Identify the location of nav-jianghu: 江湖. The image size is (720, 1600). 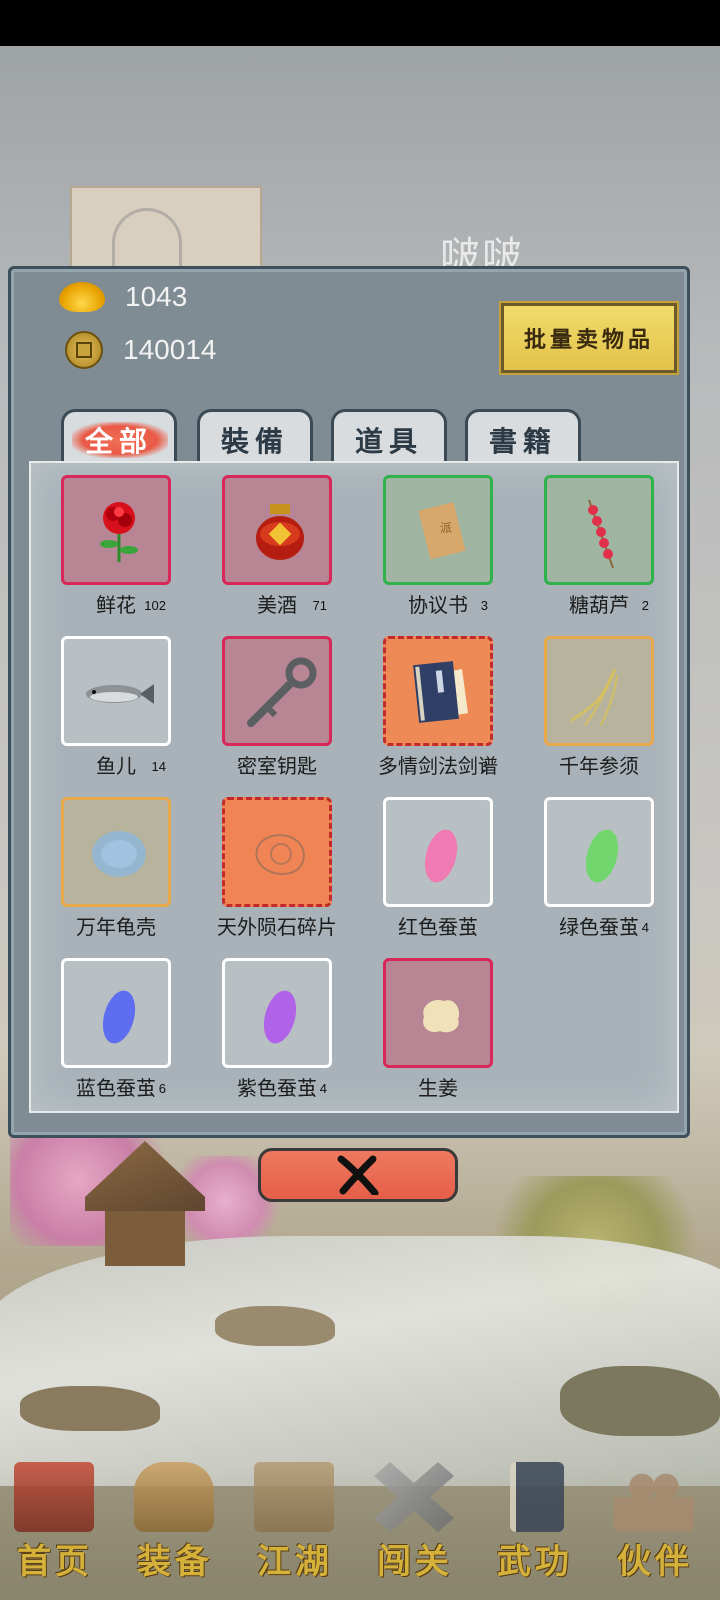
(295, 1527).